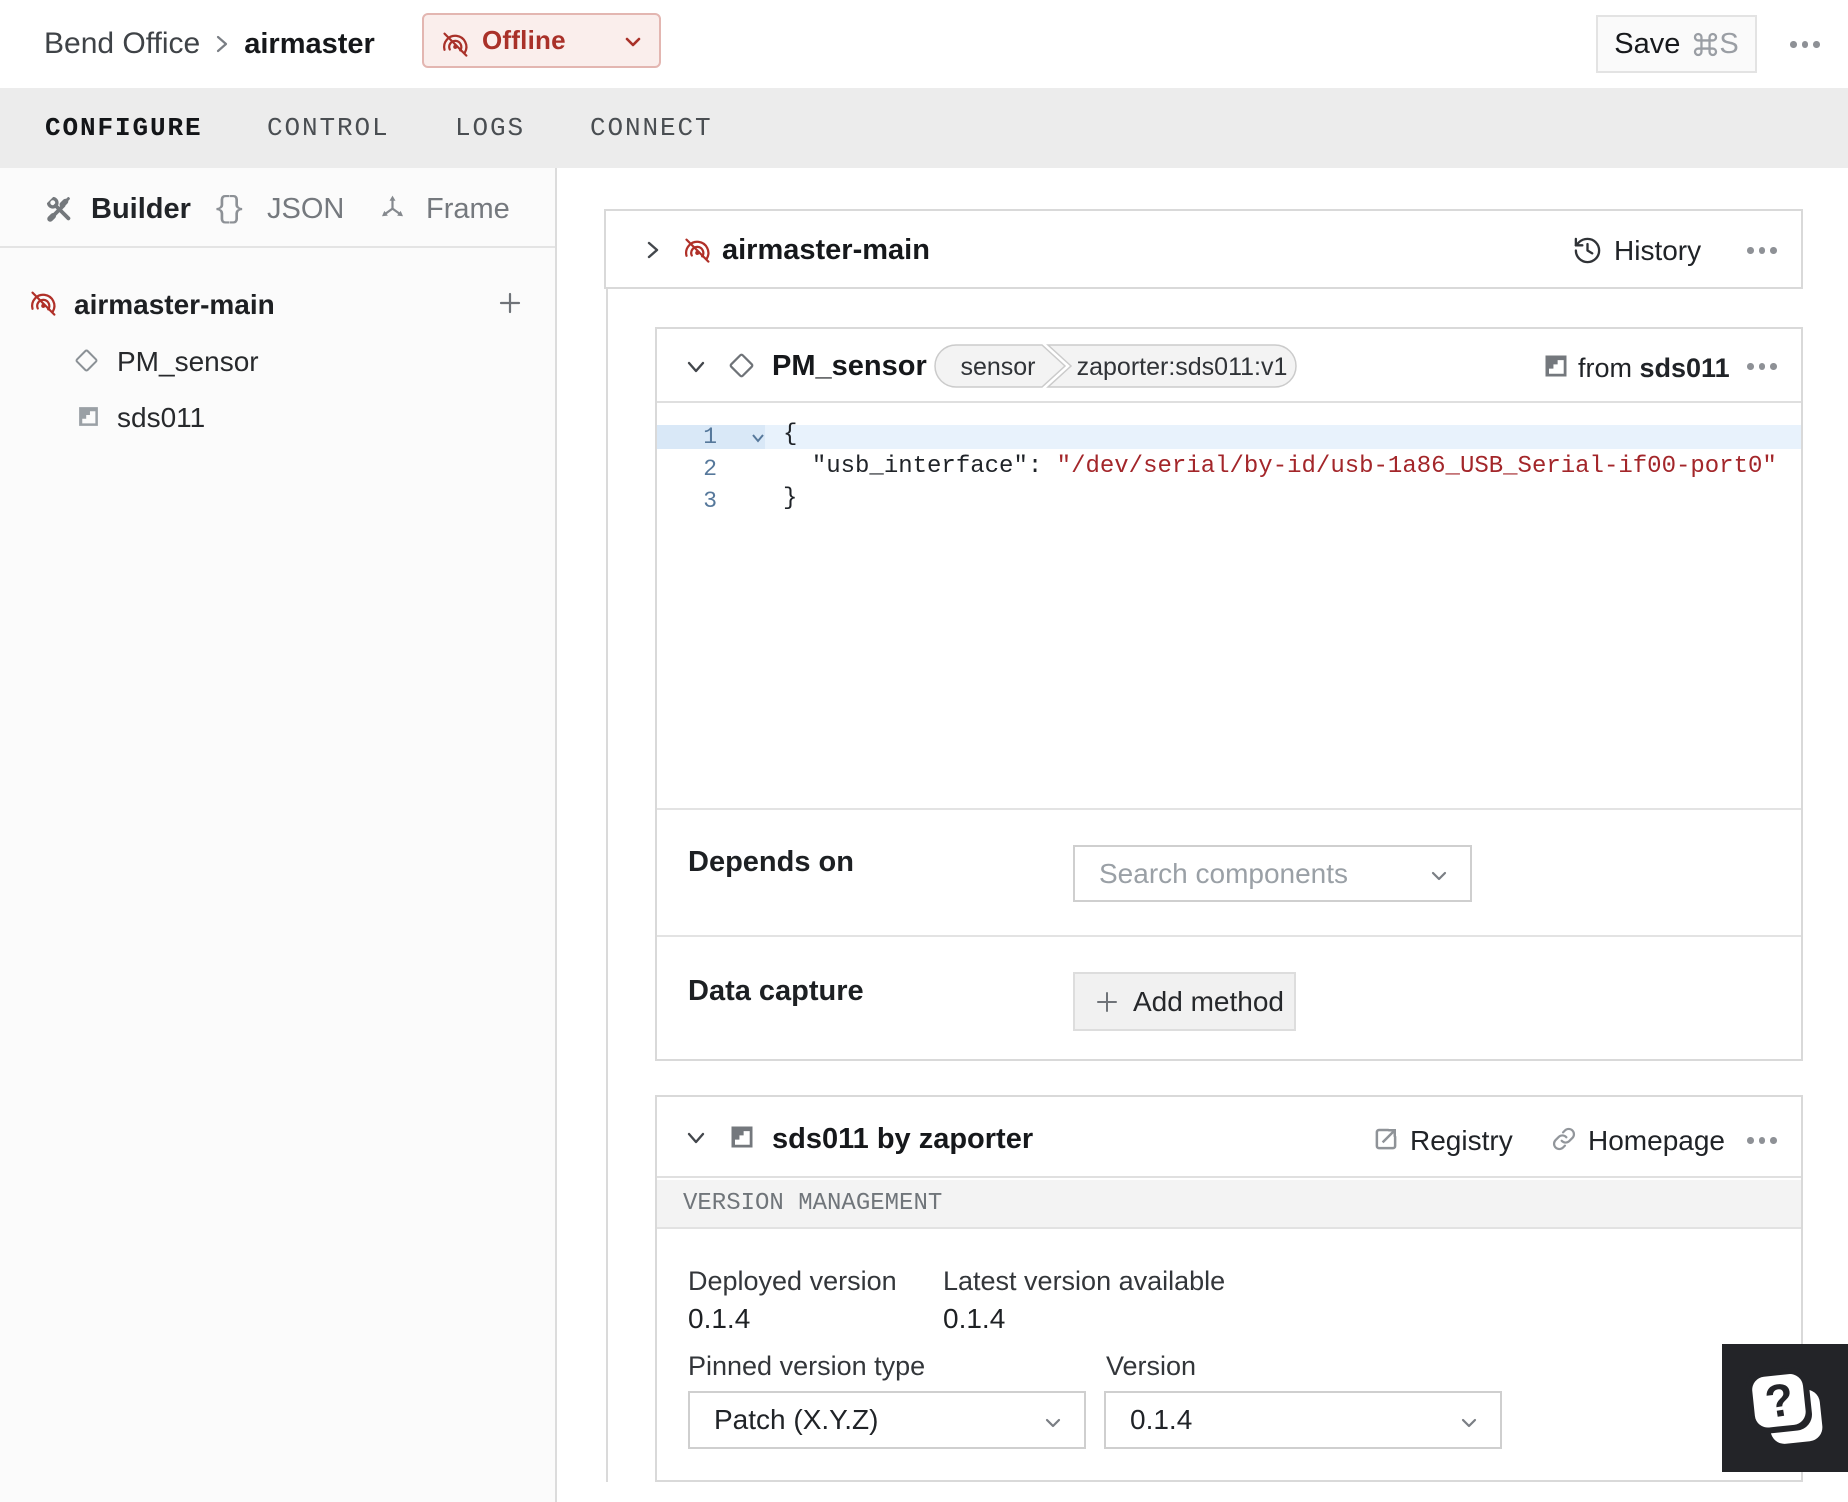  Describe the element at coordinates (1182, 367) in the screenshot. I see `svg-text: zaporter:sds011:v1` at that location.